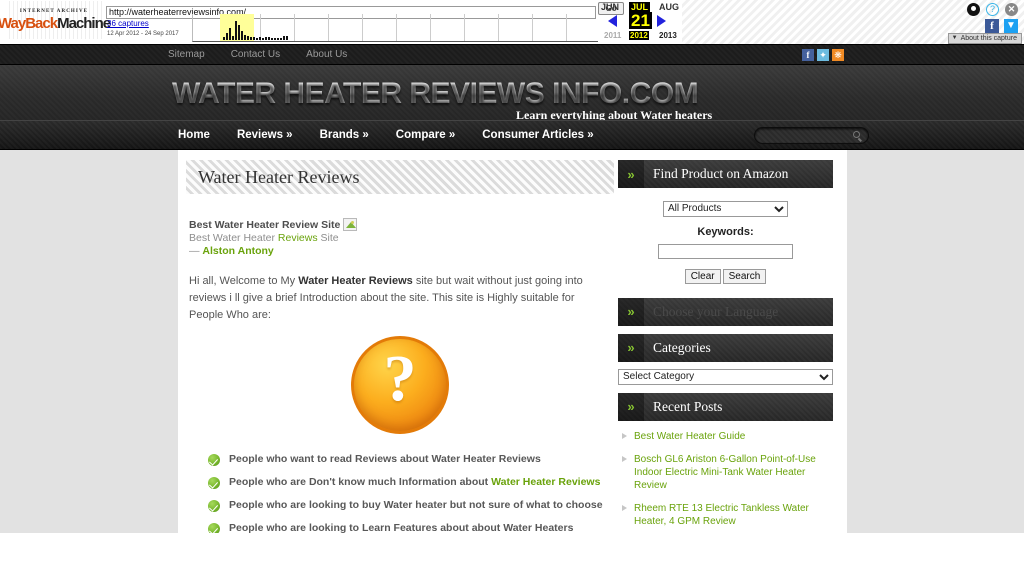  I want to click on topbar-link-about-us: About Us, so click(326, 54).